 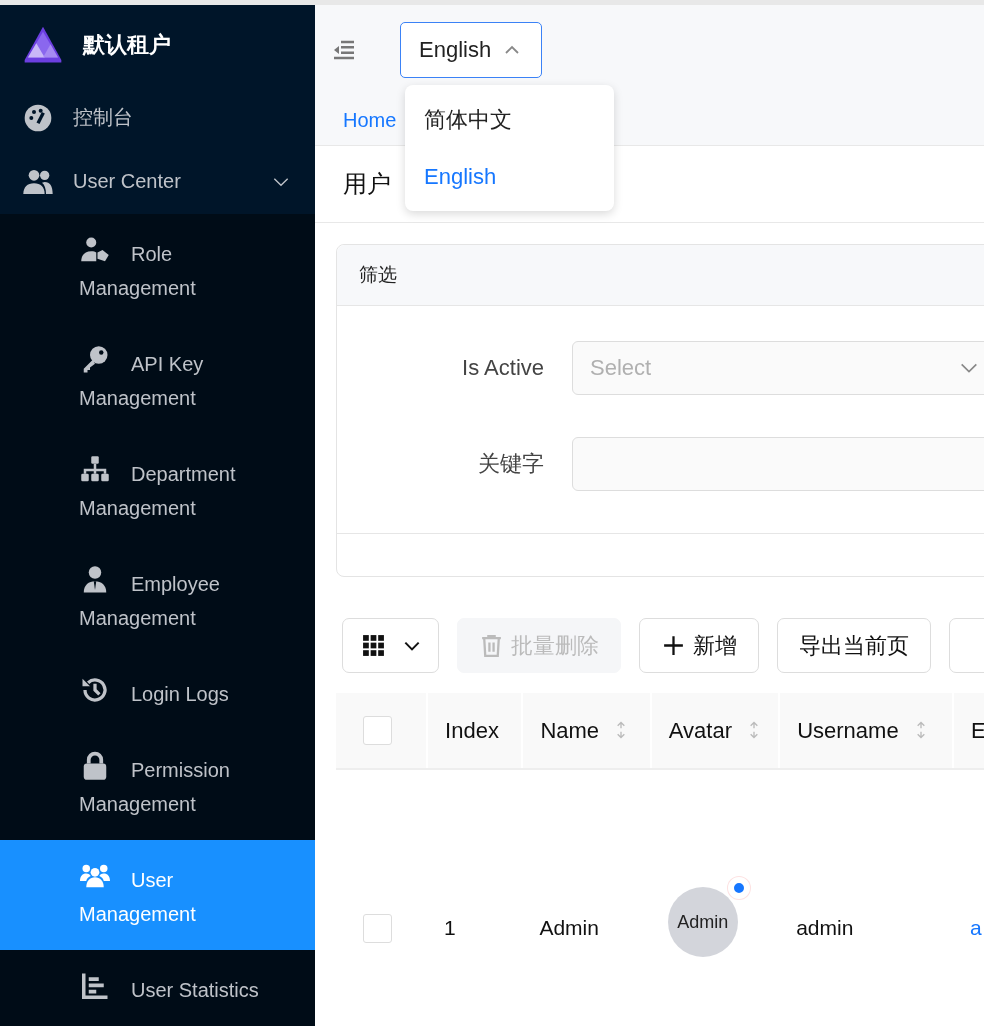 I want to click on menu-item: Login Logs, so click(x=144, y=692).